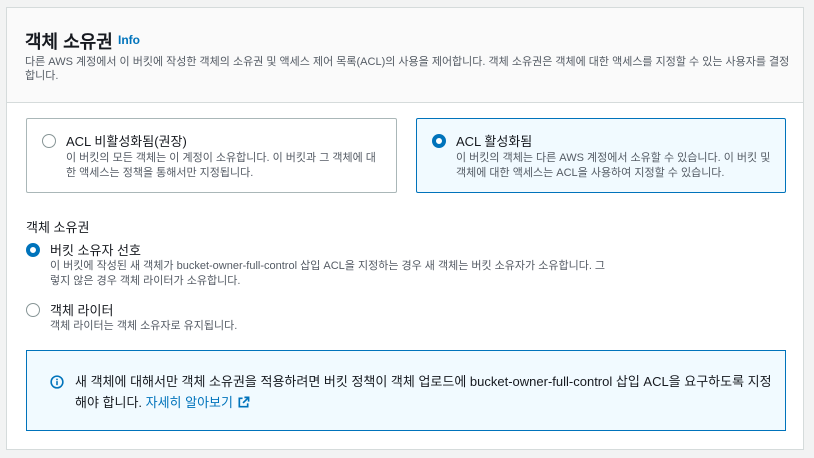 The image size is (814, 458). Describe the element at coordinates (243, 402) in the screenshot. I see `external-link-icon` at that location.